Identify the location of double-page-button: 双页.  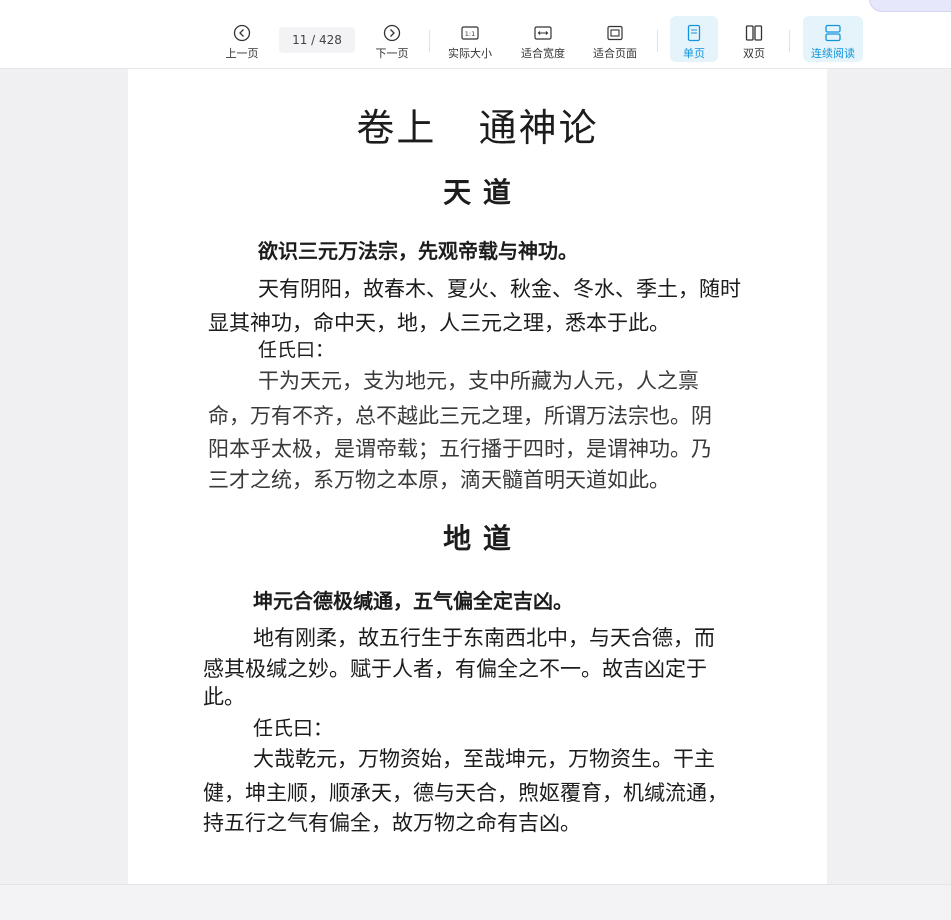
(754, 39).